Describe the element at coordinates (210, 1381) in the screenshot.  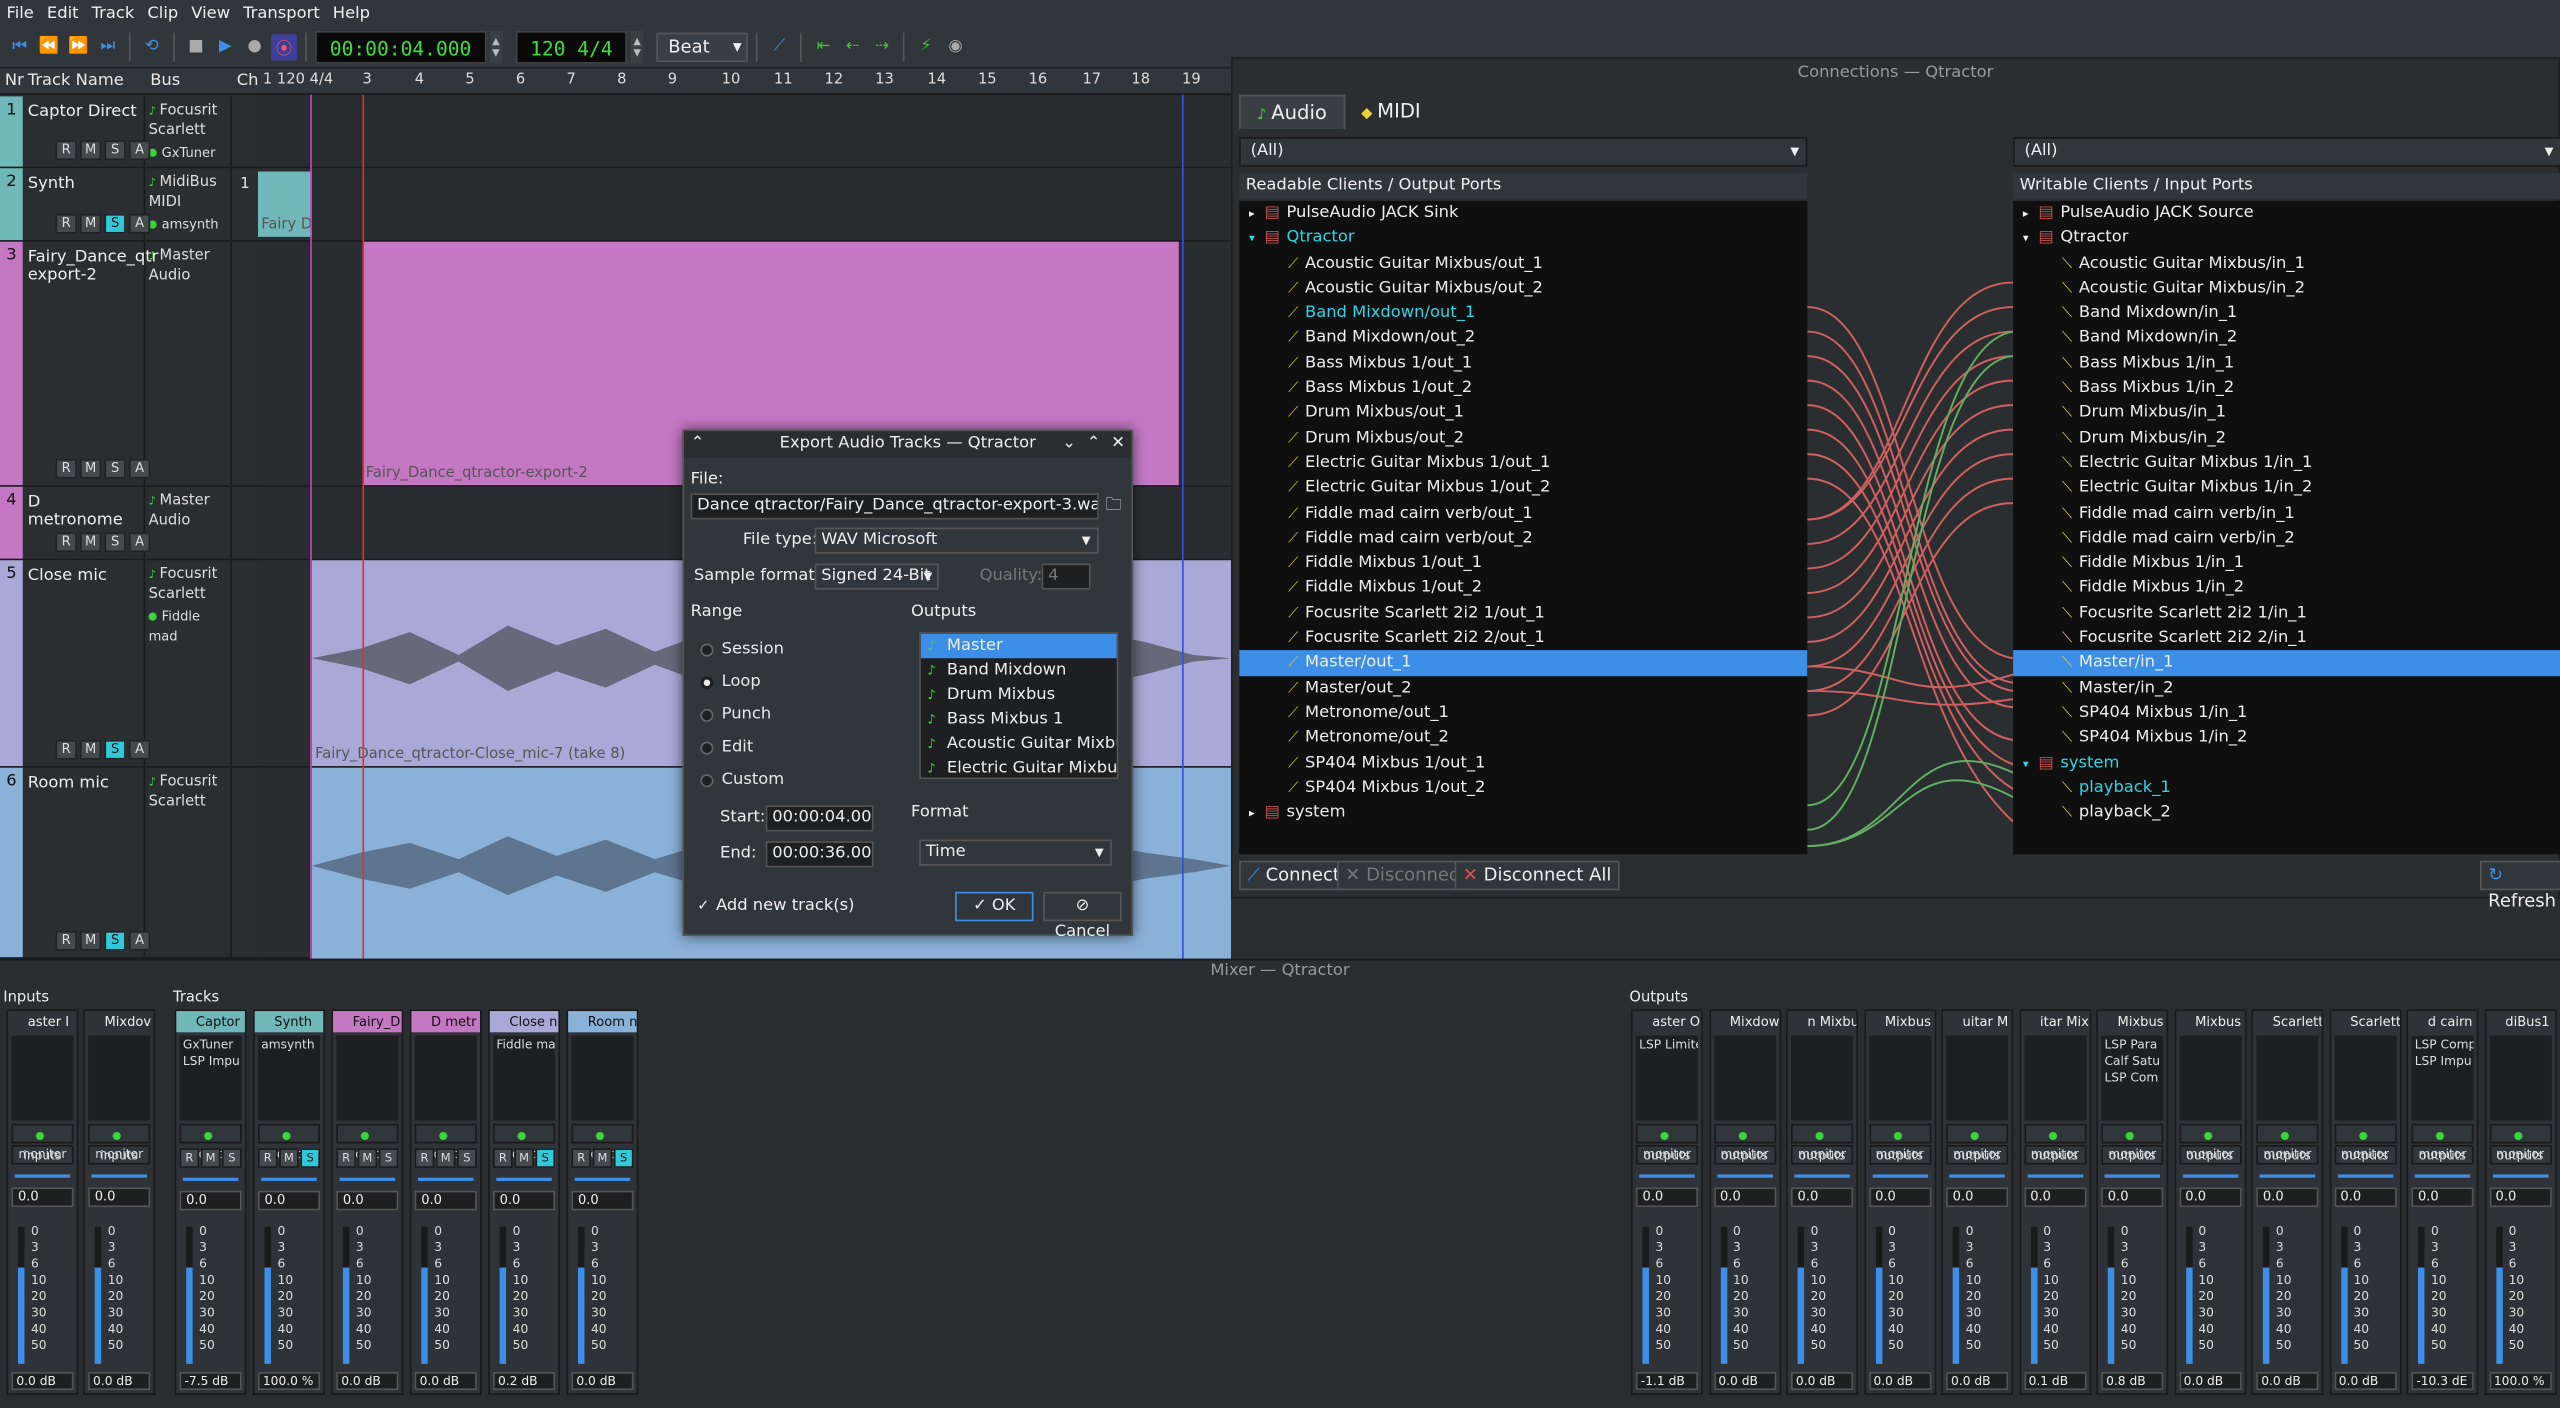
I see `db-field: -7.5 dB` at that location.